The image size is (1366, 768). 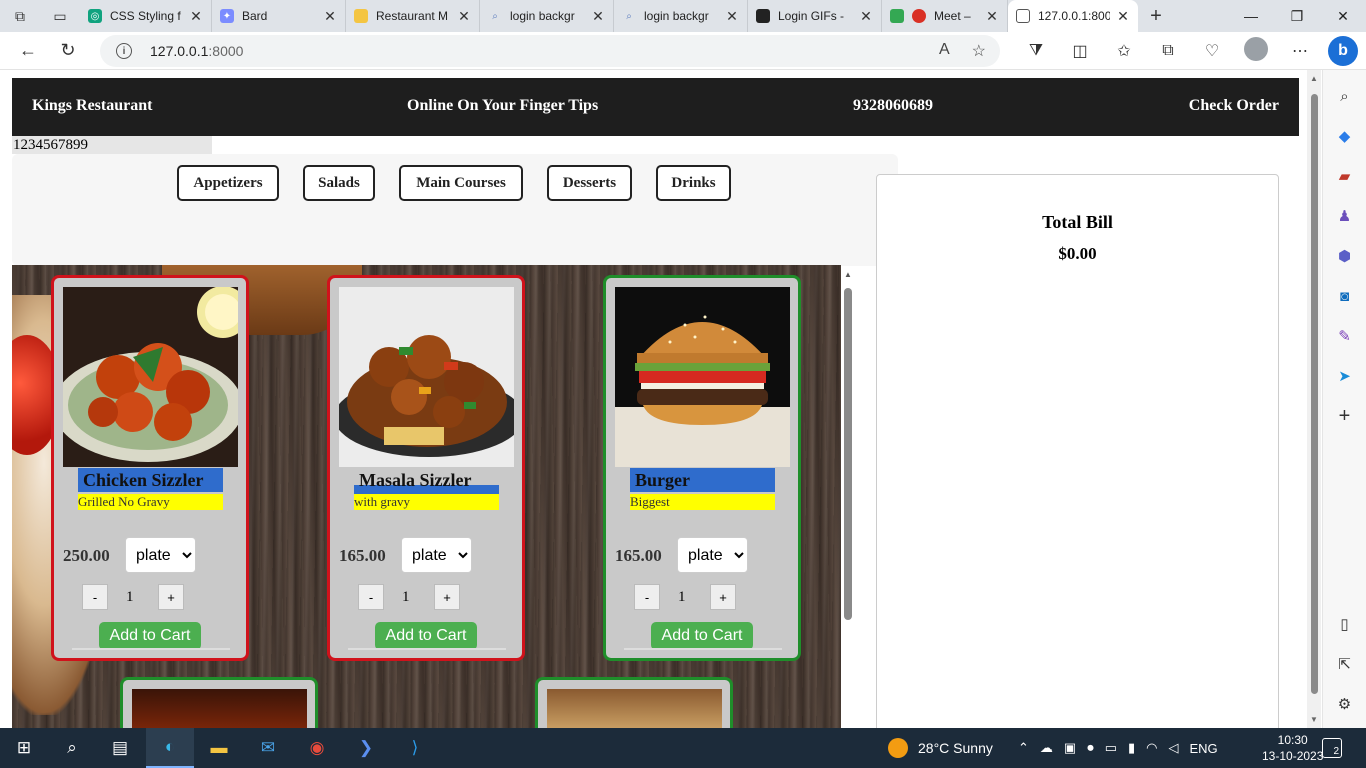 I want to click on back-icon: ←, so click(x=28, y=51).